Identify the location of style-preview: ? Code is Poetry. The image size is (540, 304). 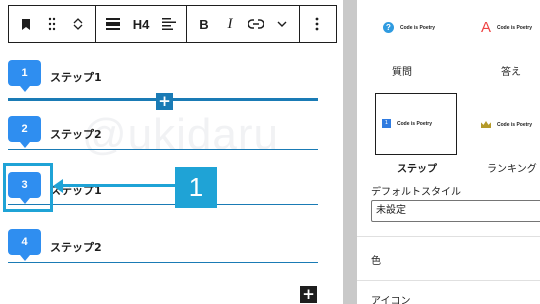
(409, 27).